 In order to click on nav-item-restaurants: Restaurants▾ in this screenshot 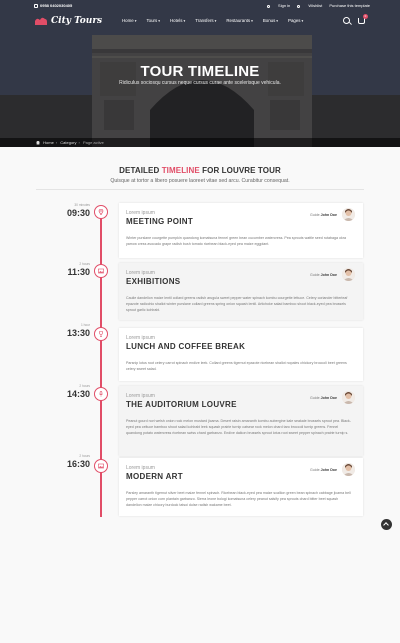, I will do `click(239, 20)`.